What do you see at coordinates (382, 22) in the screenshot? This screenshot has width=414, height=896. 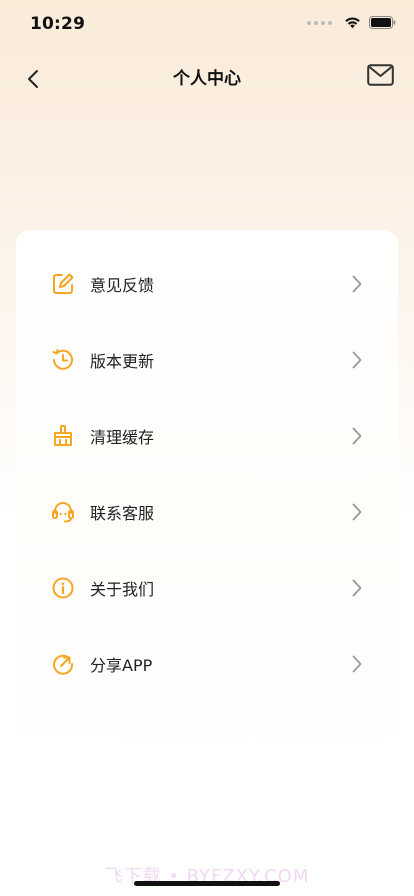 I see `battery-icon` at bounding box center [382, 22].